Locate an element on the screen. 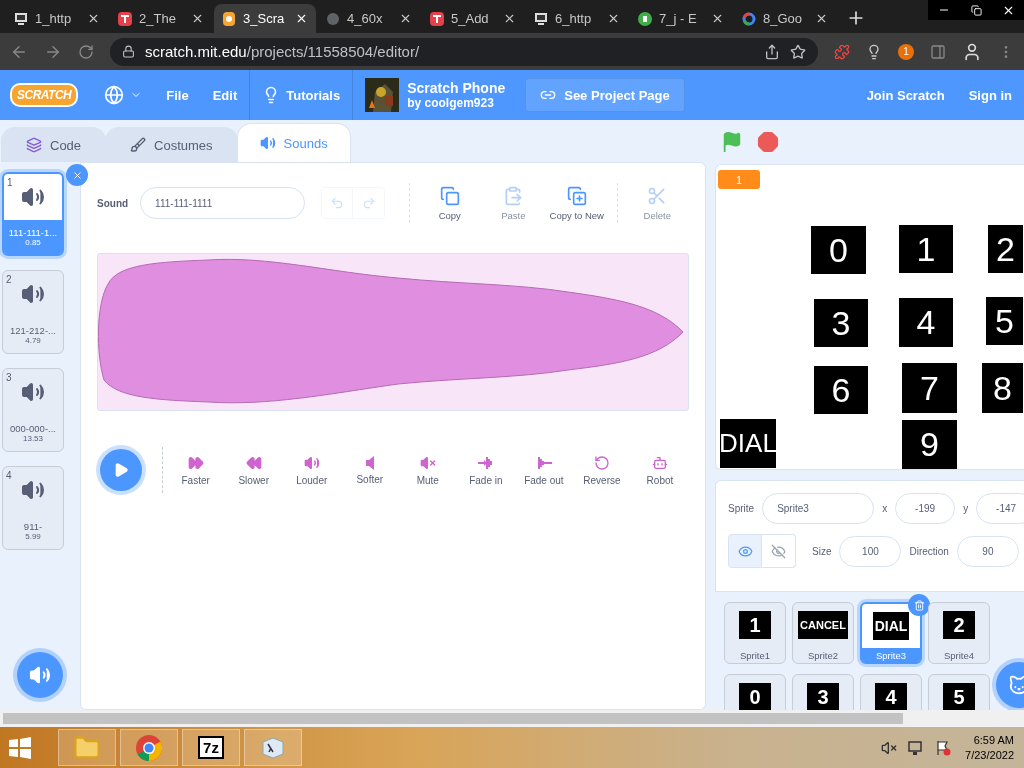 The width and height of the screenshot is (1024, 768). effect-button: Softer is located at coordinates (369, 470).